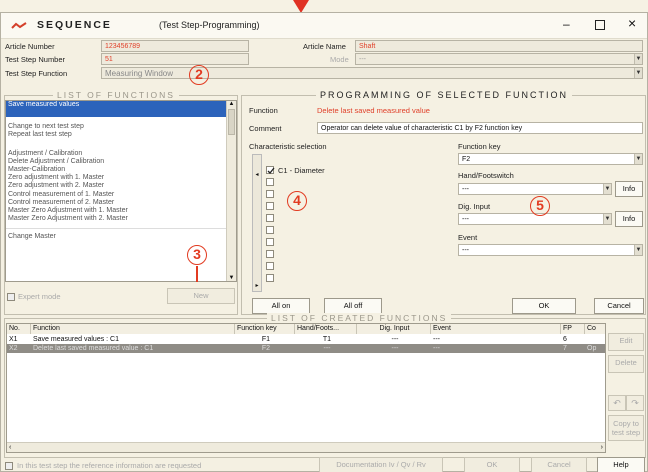  What do you see at coordinates (199, 75) in the screenshot?
I see `callout-2: 2` at bounding box center [199, 75].